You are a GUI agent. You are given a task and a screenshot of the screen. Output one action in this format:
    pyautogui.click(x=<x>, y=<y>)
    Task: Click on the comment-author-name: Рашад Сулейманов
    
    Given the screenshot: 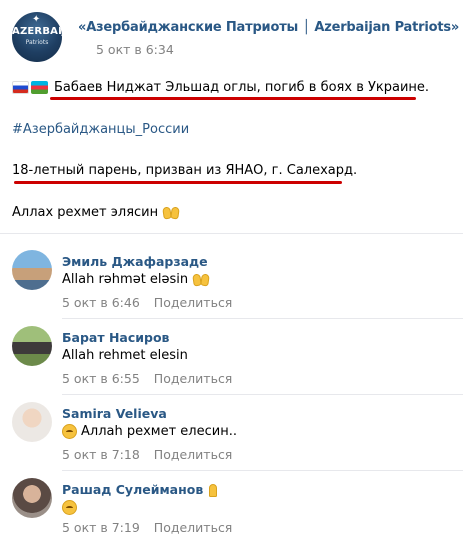 What is the action you would take?
    pyautogui.click(x=132, y=489)
    